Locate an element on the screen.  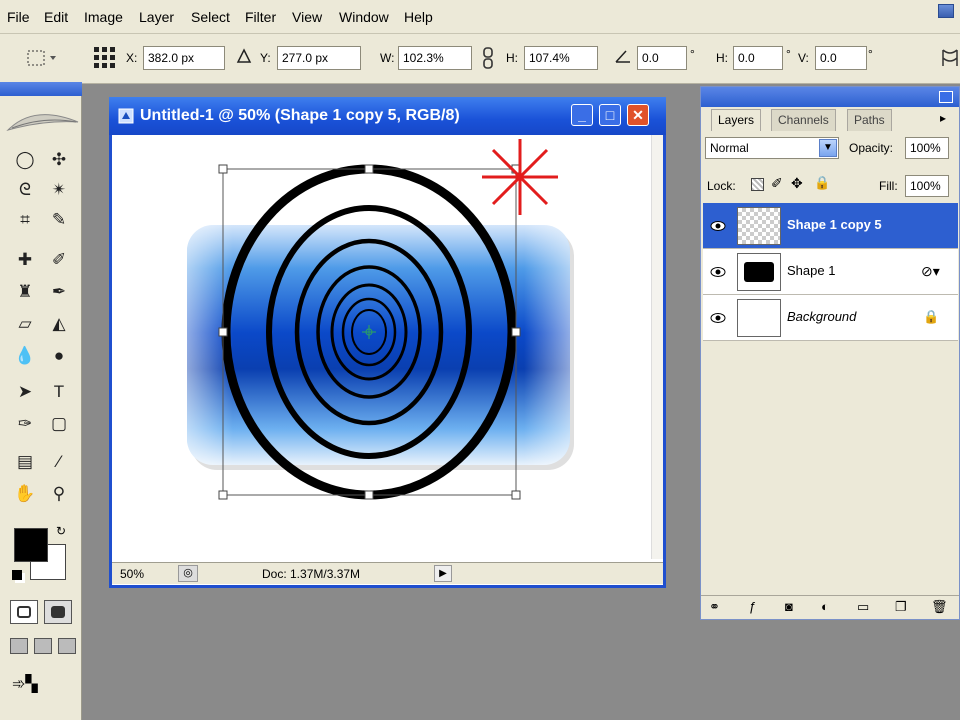
y-field: 277.0 px is located at coordinates (319, 58).